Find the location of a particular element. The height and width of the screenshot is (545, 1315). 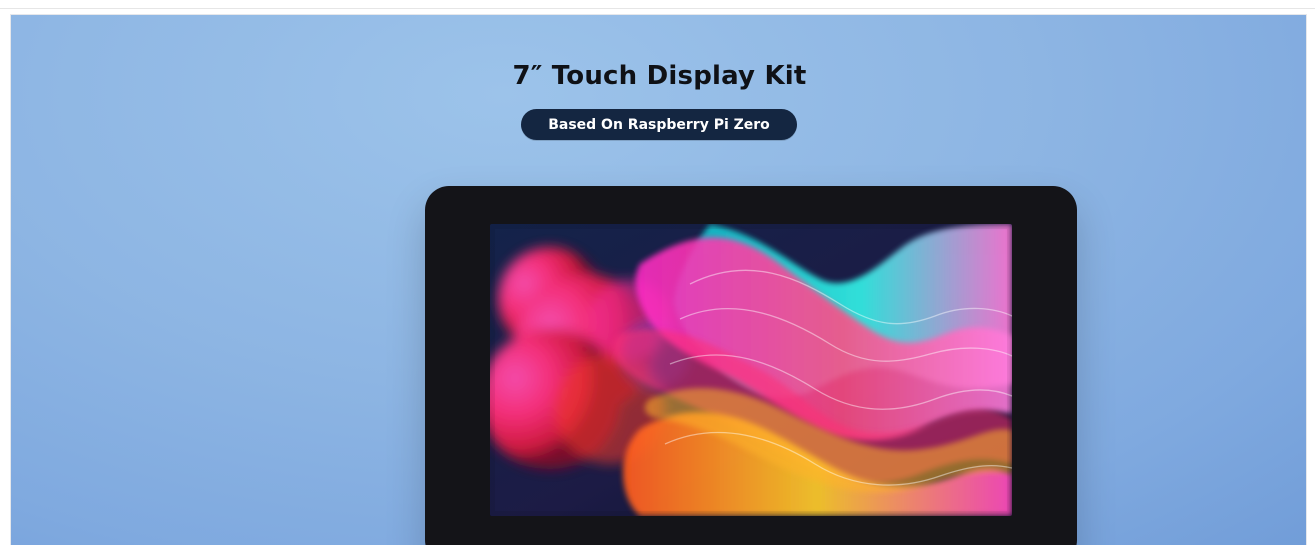

top-hairline is located at coordinates (657, 8).